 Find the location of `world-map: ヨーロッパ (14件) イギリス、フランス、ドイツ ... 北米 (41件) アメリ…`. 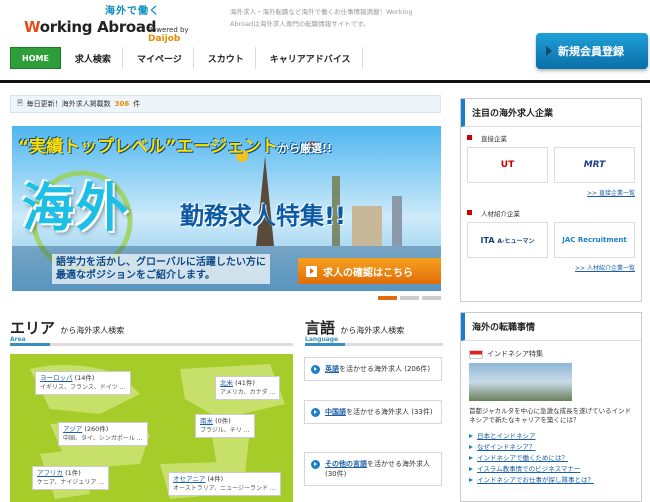

world-map: ヨーロッパ (14件) イギリス、フランス、ドイツ ... 北米 (41件) アメリ… is located at coordinates (151, 428).